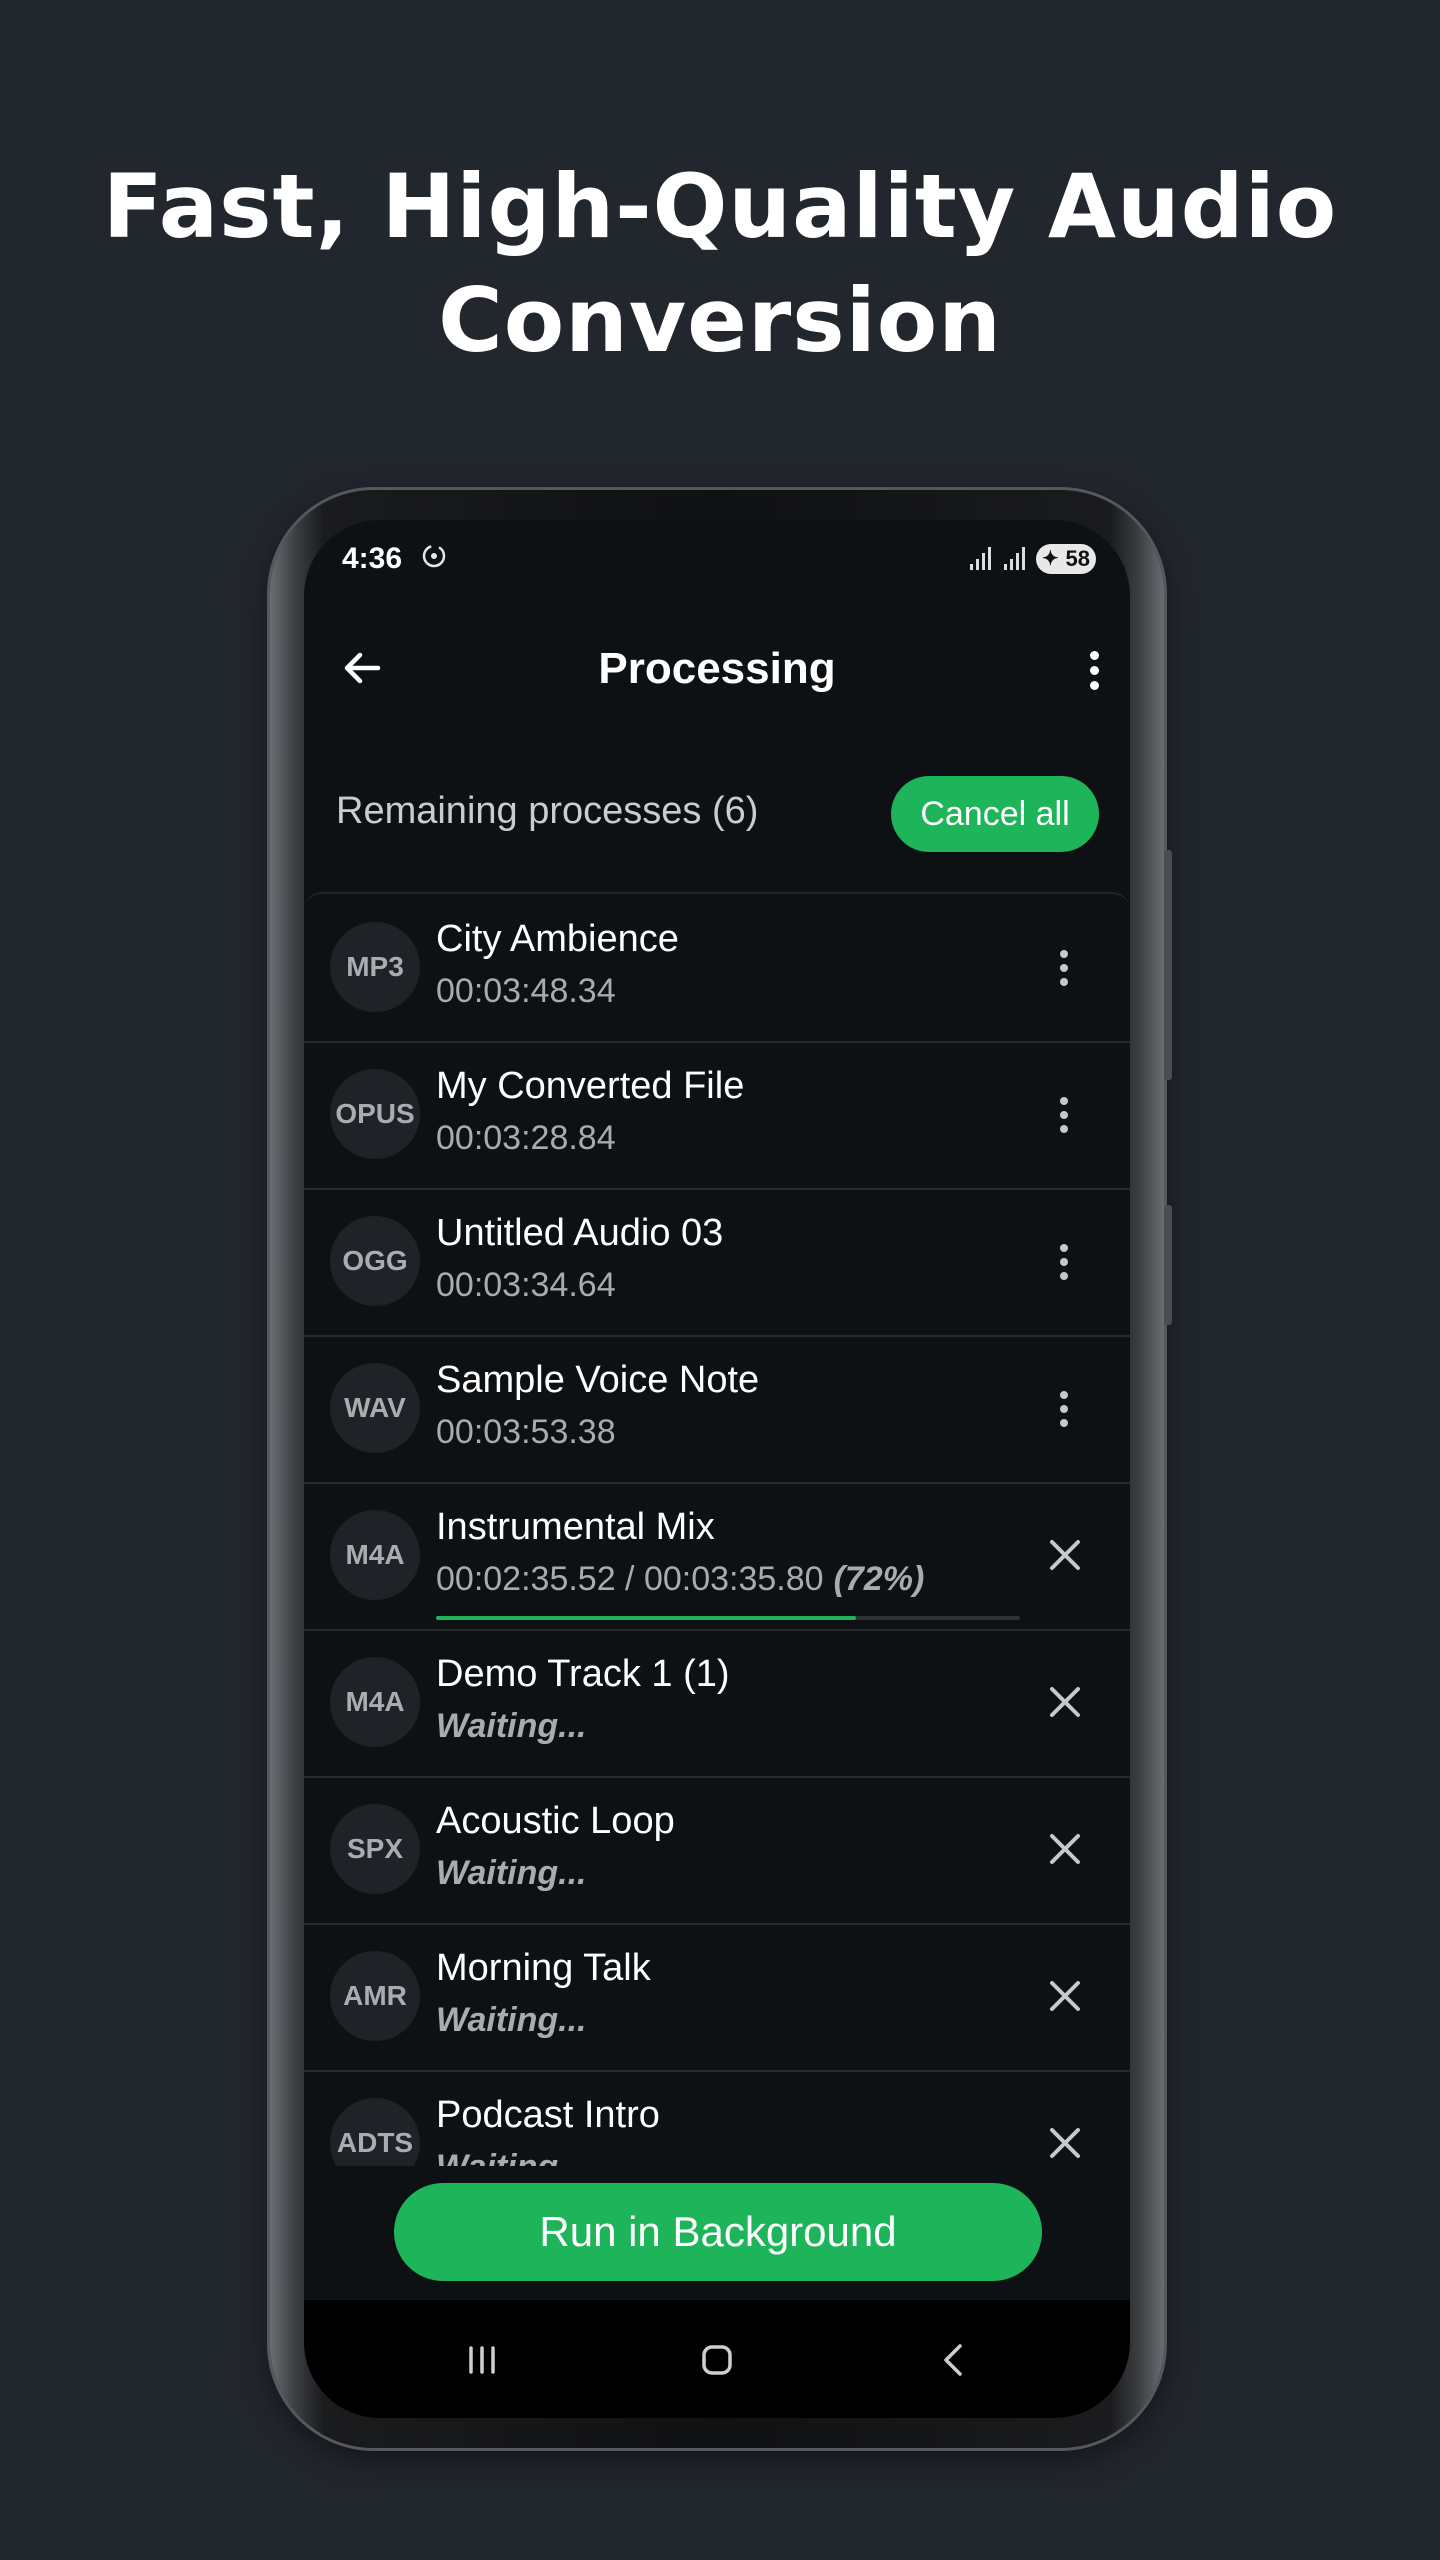  What do you see at coordinates (720, 206) in the screenshot?
I see `headline-line-1: Fast, High-Quality Audio` at bounding box center [720, 206].